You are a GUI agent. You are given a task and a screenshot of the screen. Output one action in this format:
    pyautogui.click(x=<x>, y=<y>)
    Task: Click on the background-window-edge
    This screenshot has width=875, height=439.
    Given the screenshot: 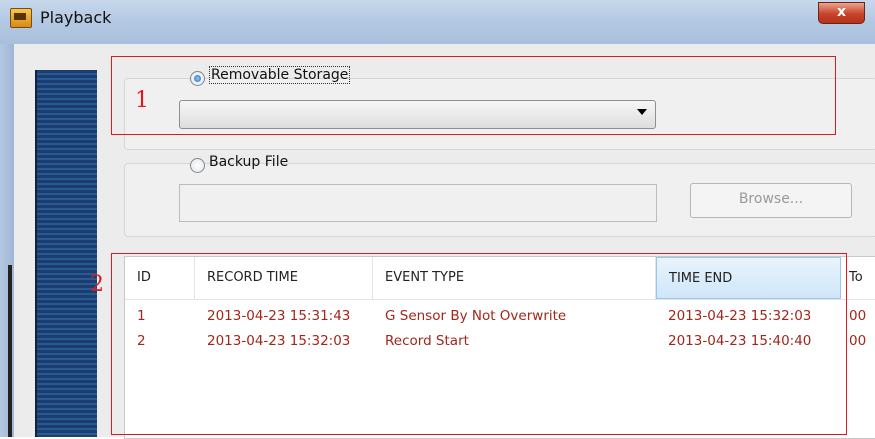 What is the action you would take?
    pyautogui.click(x=10, y=351)
    